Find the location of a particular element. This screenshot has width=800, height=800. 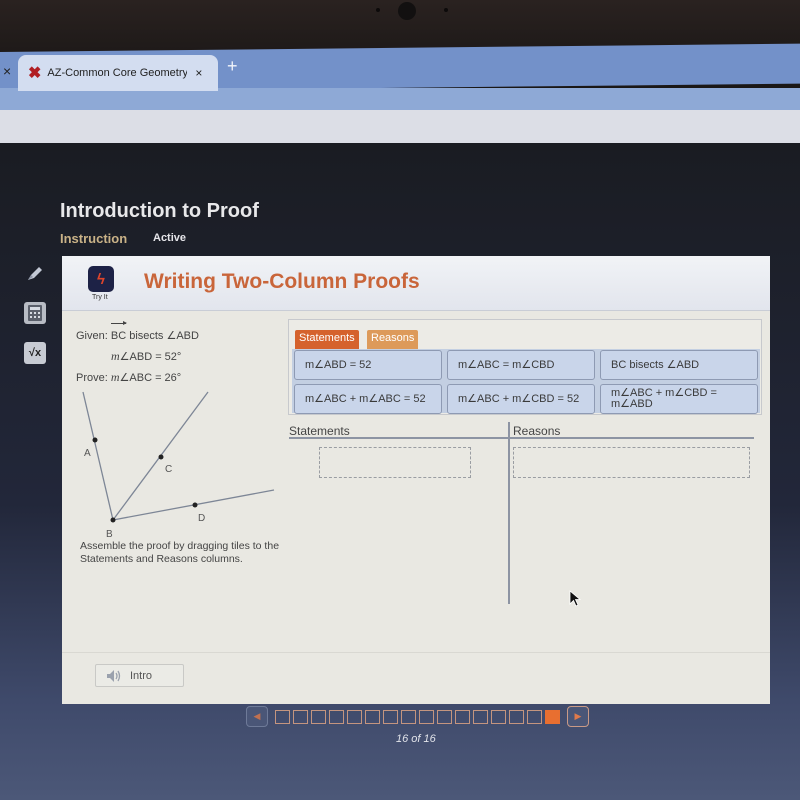

given-line: Given: BC bisects ∠ABD is located at coordinates (137, 333).